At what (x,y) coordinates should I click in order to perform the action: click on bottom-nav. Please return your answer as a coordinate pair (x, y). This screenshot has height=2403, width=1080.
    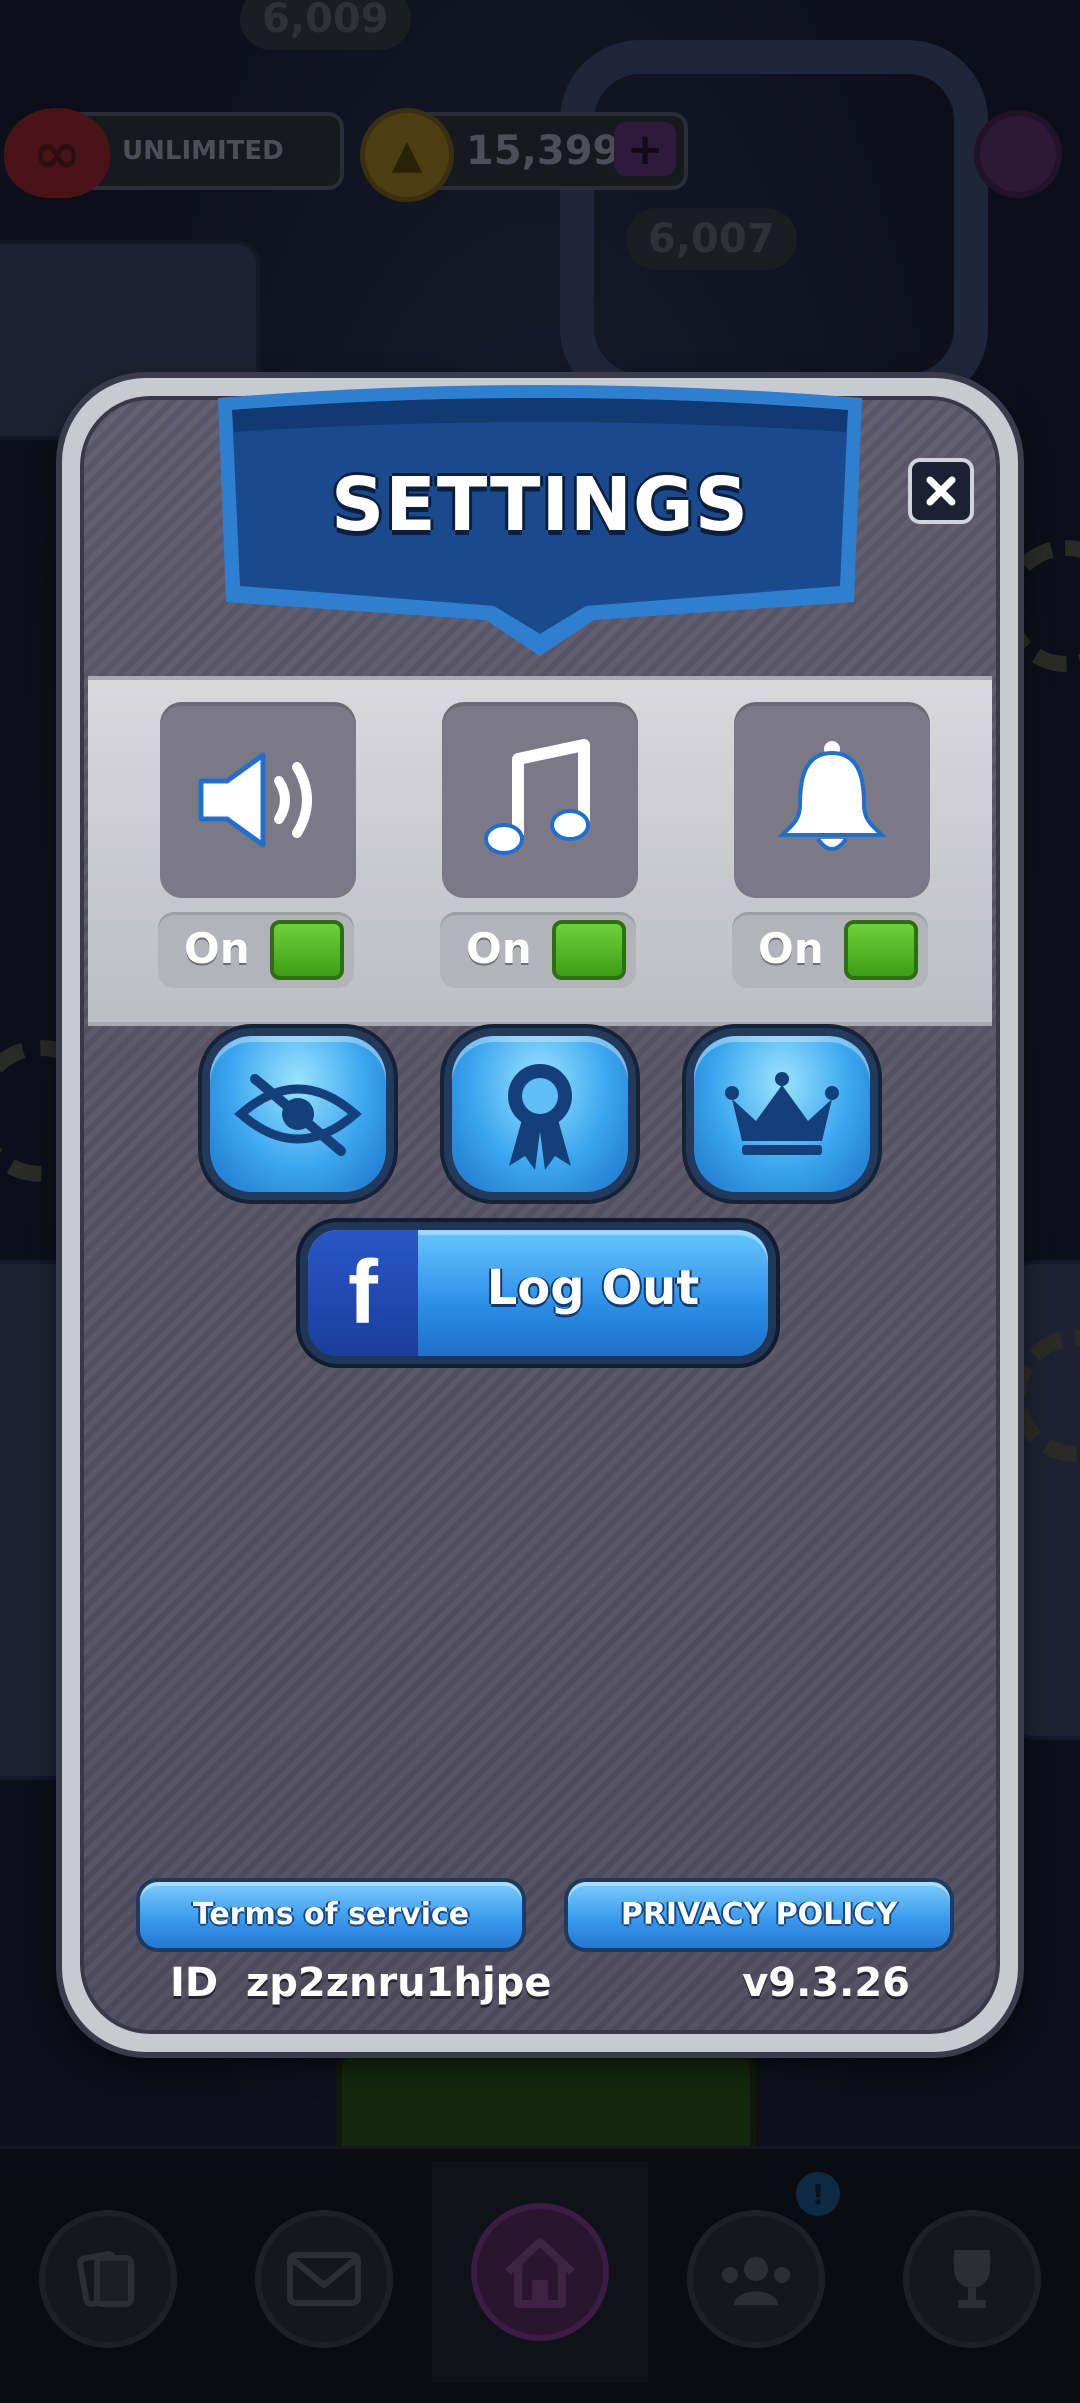
    Looking at the image, I should click on (540, 2274).